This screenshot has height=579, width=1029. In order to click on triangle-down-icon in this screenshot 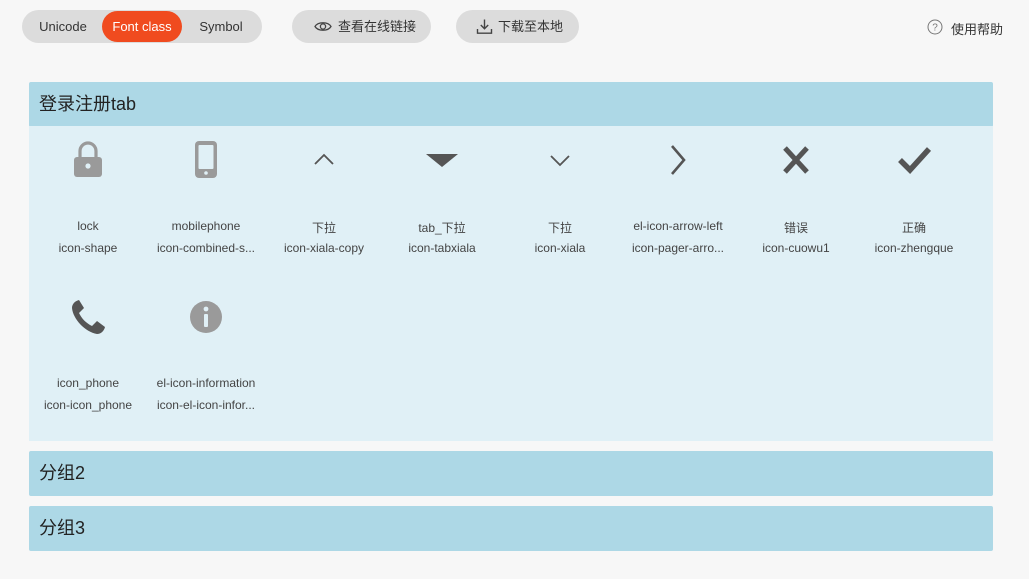, I will do `click(442, 160)`.